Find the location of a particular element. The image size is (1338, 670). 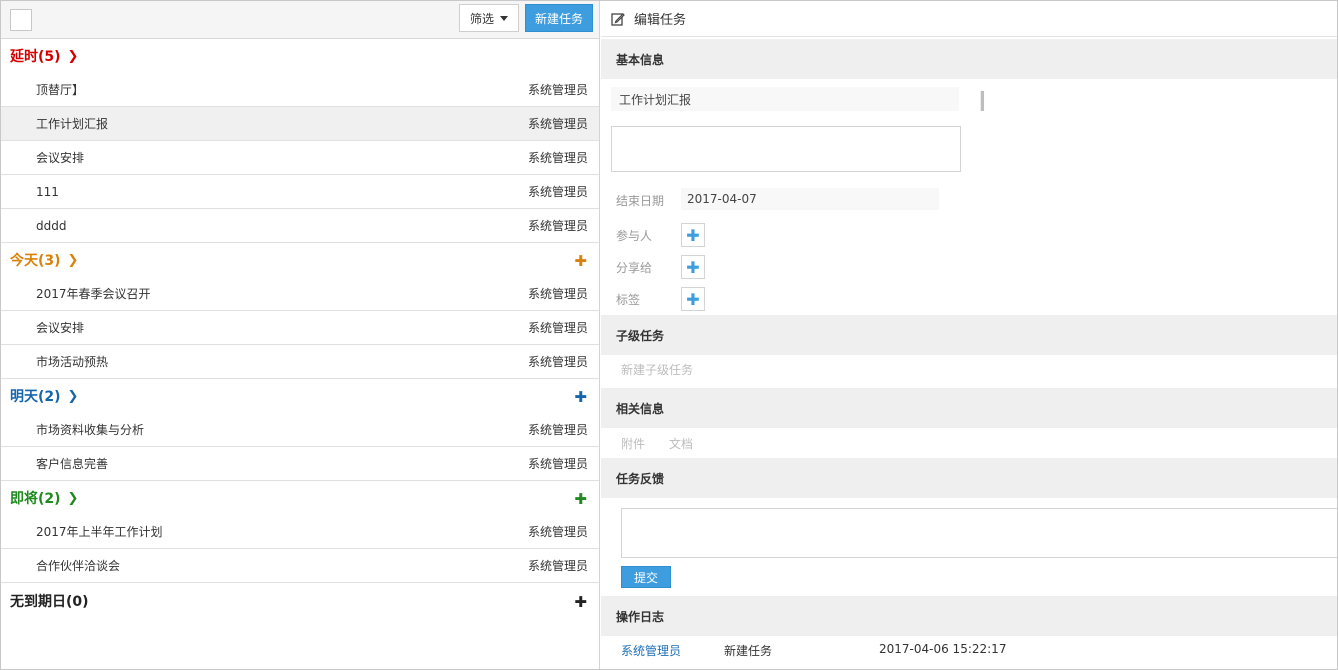

group-title: 今天(3) is located at coordinates (35, 261).